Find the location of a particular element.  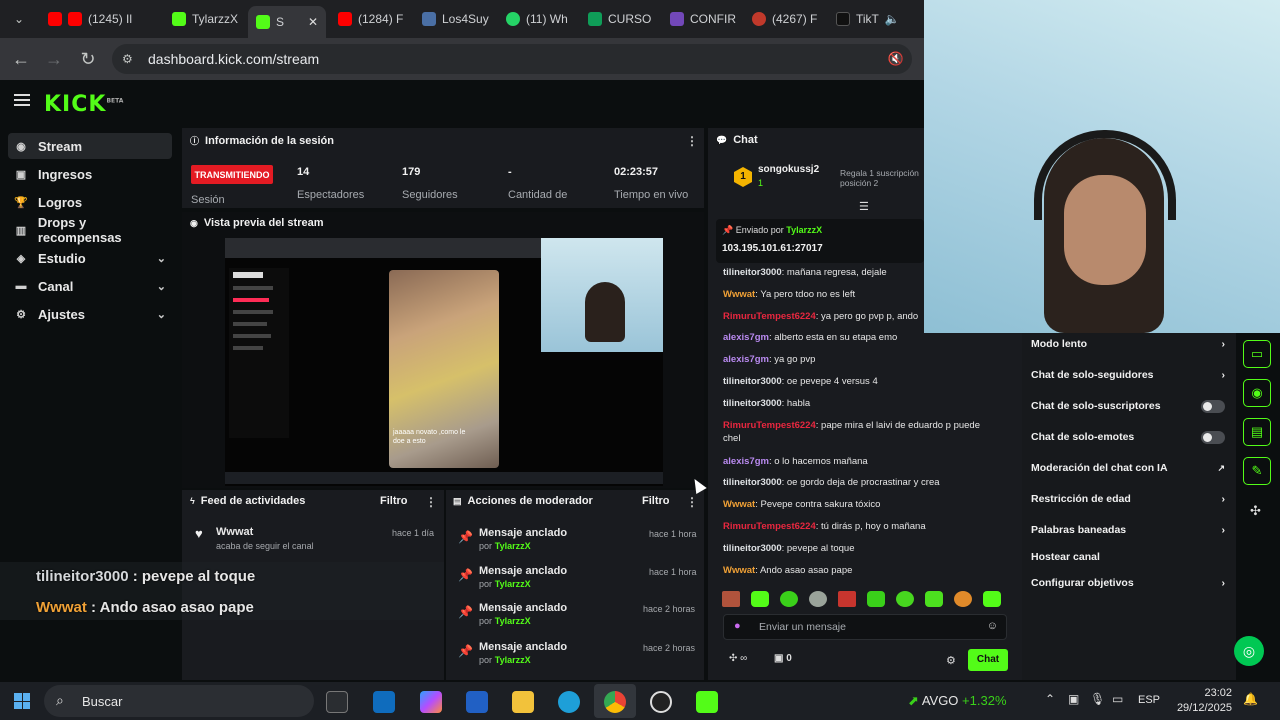

mute-icon: 🔇 is located at coordinates (896, 59).